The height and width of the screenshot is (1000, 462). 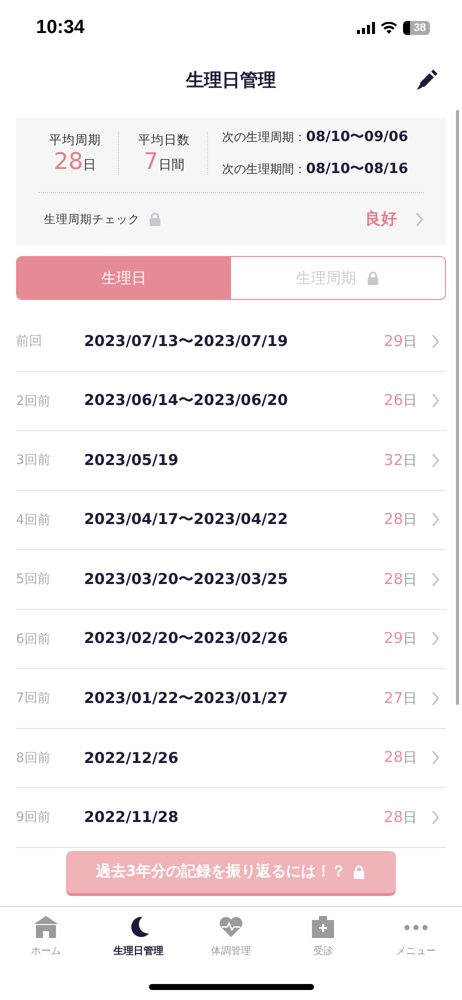 I want to click on record-row: 2回前 2023/06/14〜2023/06/20 26 日, so click(x=231, y=401).